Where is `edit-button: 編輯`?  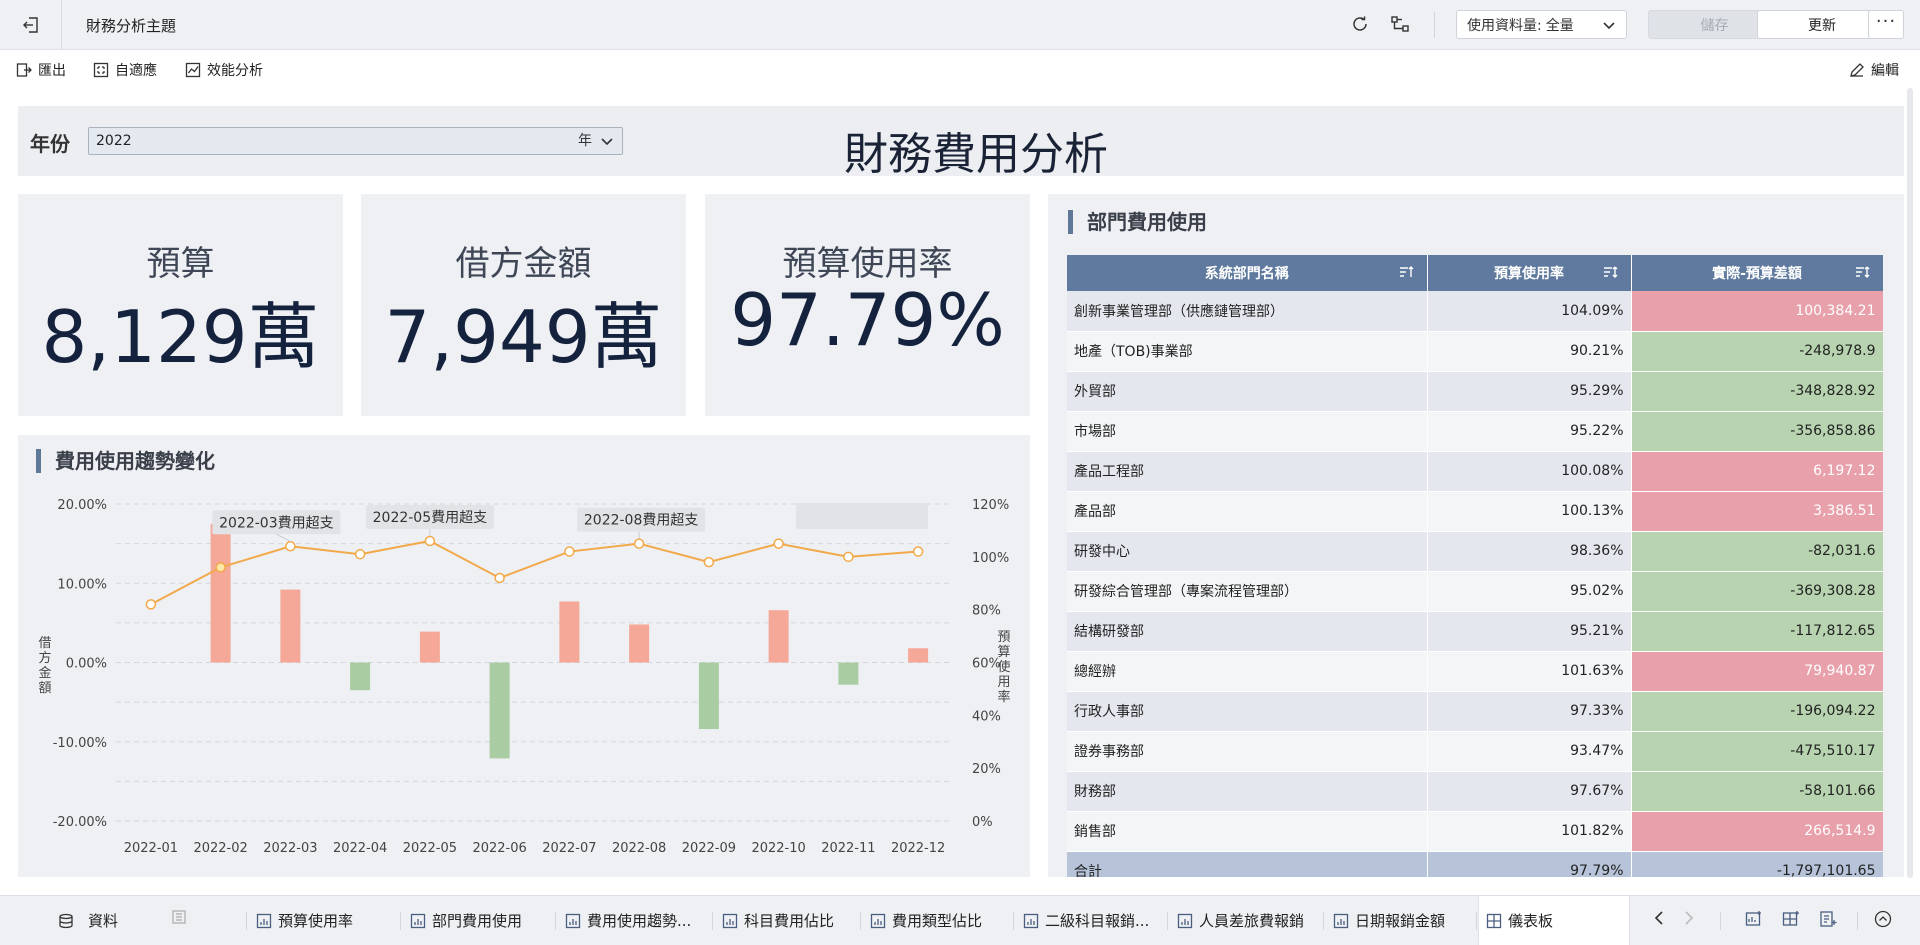
edit-button: 編輯 is located at coordinates (1874, 70).